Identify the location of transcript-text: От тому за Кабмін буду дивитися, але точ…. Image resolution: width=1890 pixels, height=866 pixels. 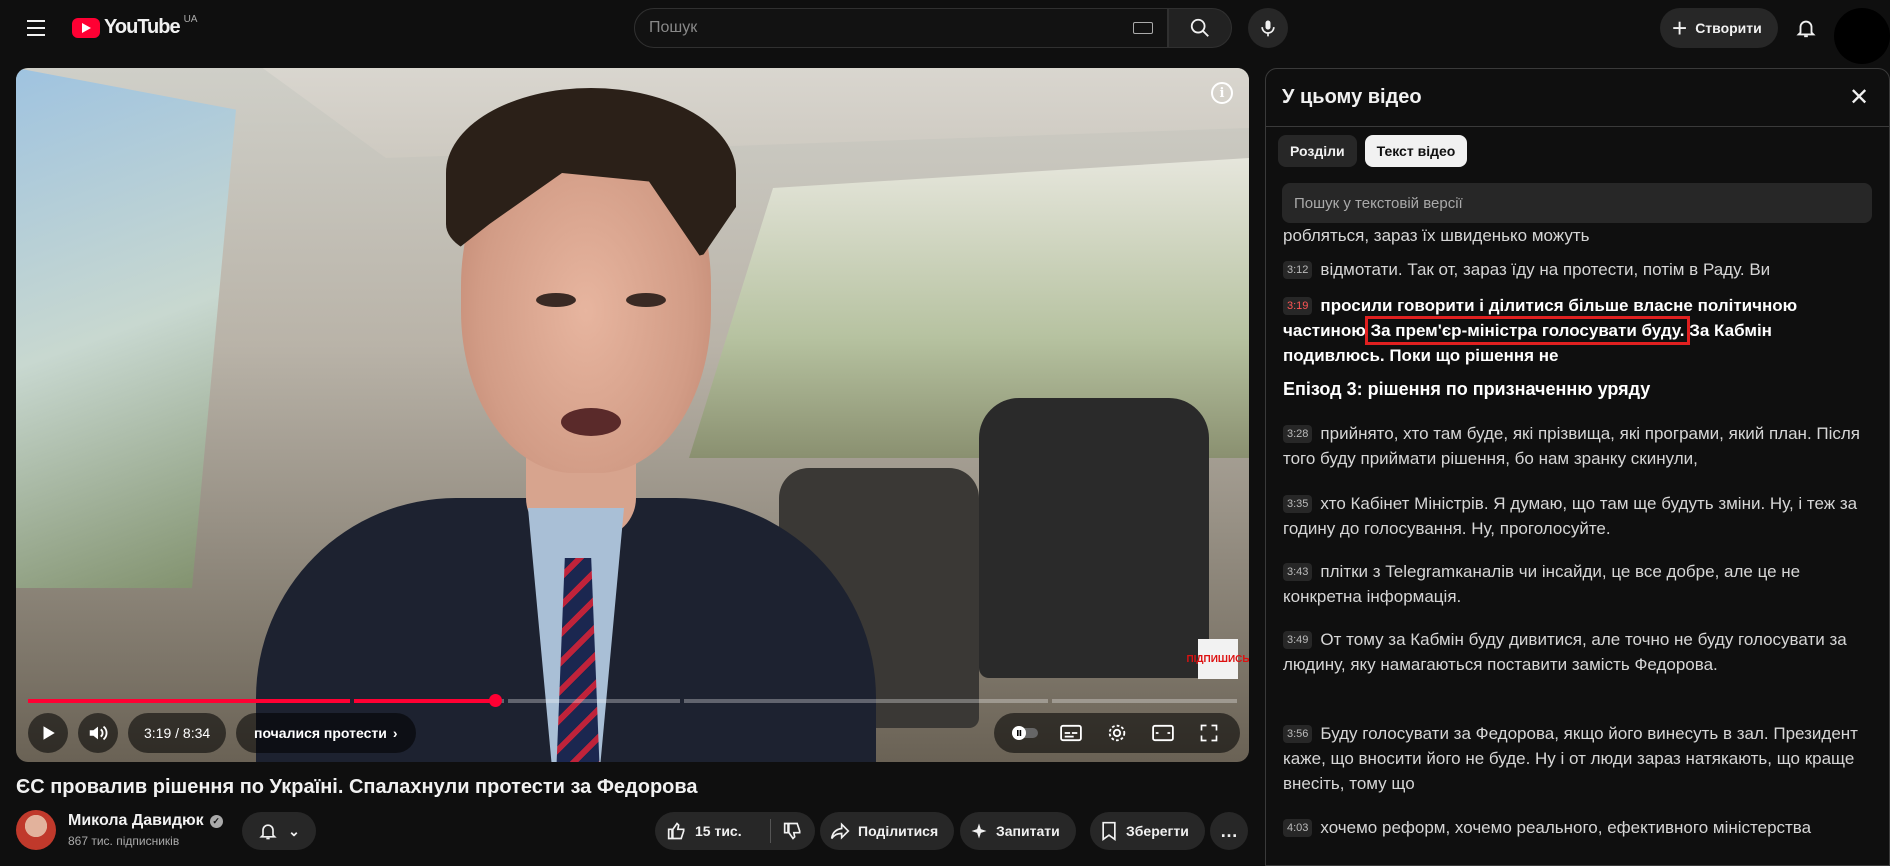
(1565, 652).